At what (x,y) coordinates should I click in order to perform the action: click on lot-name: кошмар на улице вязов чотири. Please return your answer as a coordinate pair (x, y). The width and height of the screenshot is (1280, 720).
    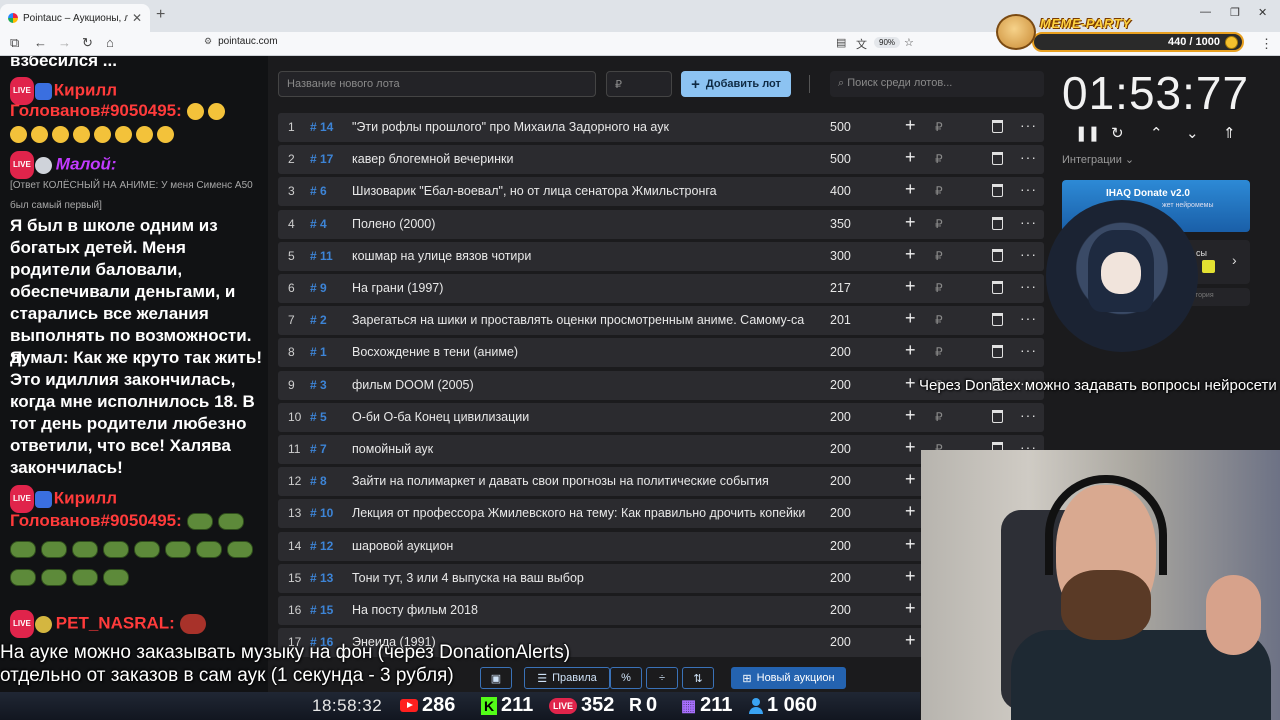
    Looking at the image, I should click on (584, 256).